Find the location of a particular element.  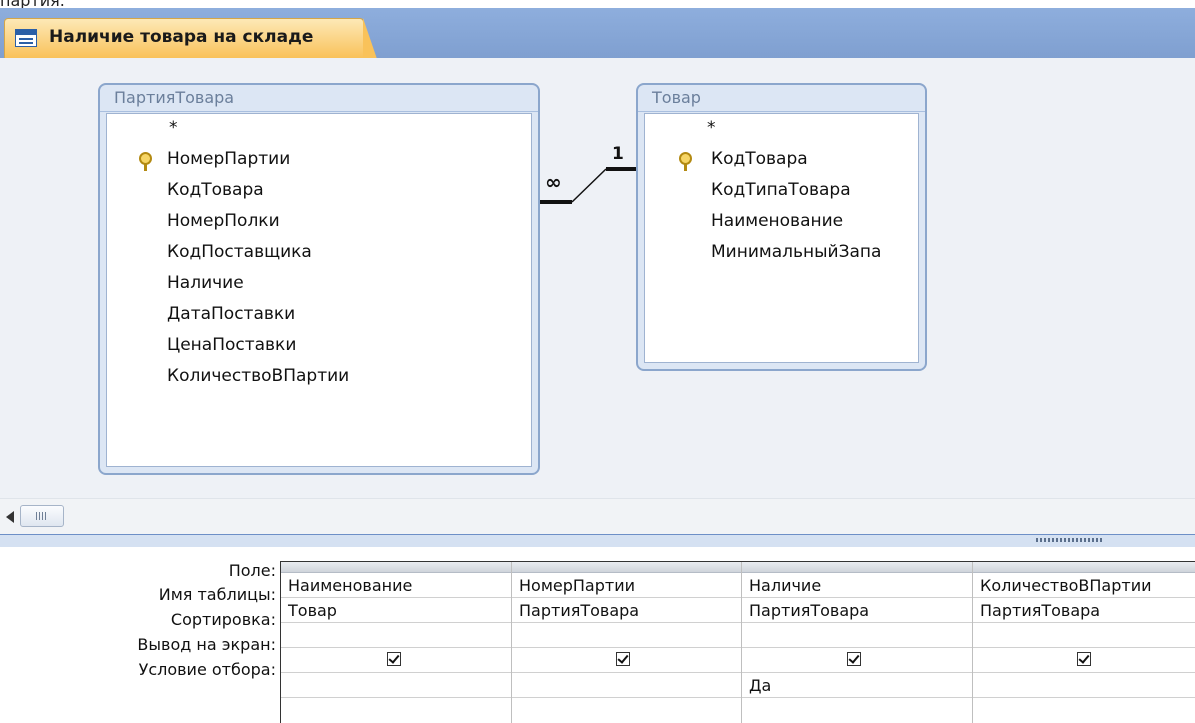

row-label-sort: Сортировка: is located at coordinates (223, 619).